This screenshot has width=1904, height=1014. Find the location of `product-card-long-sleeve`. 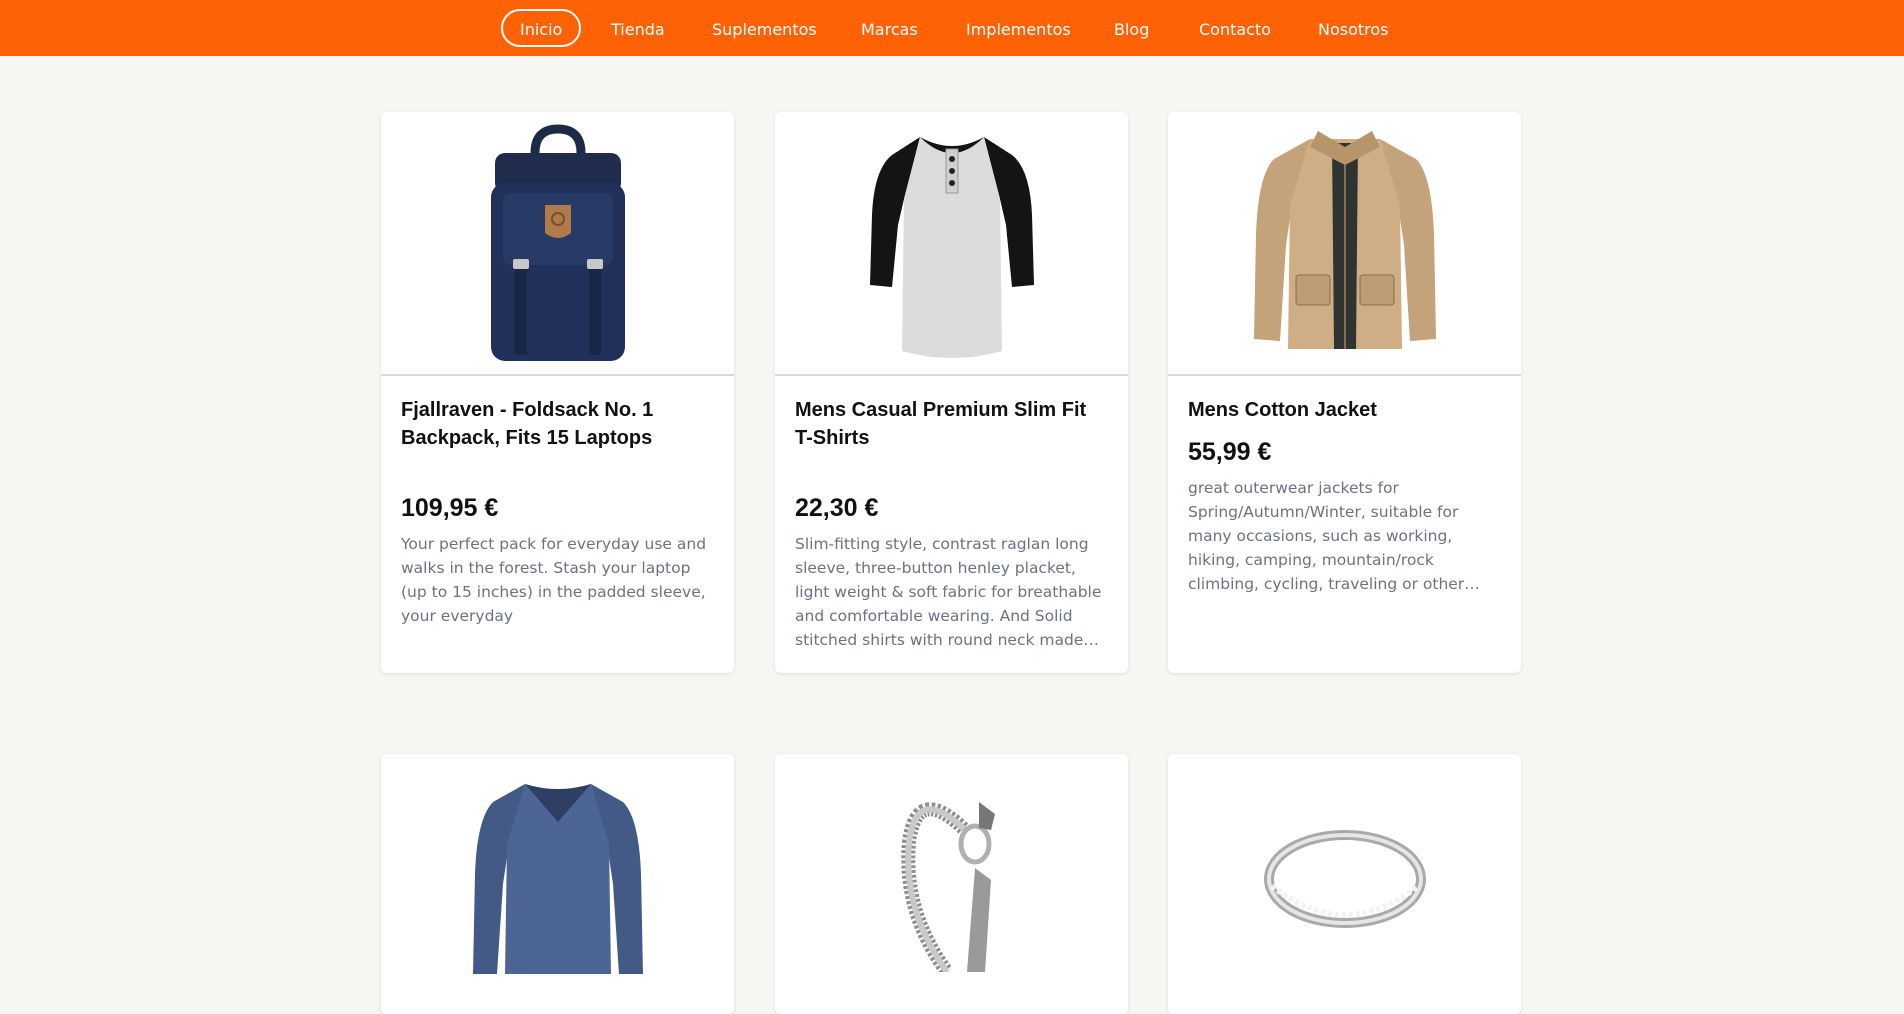

product-card-long-sleeve is located at coordinates (557, 884).